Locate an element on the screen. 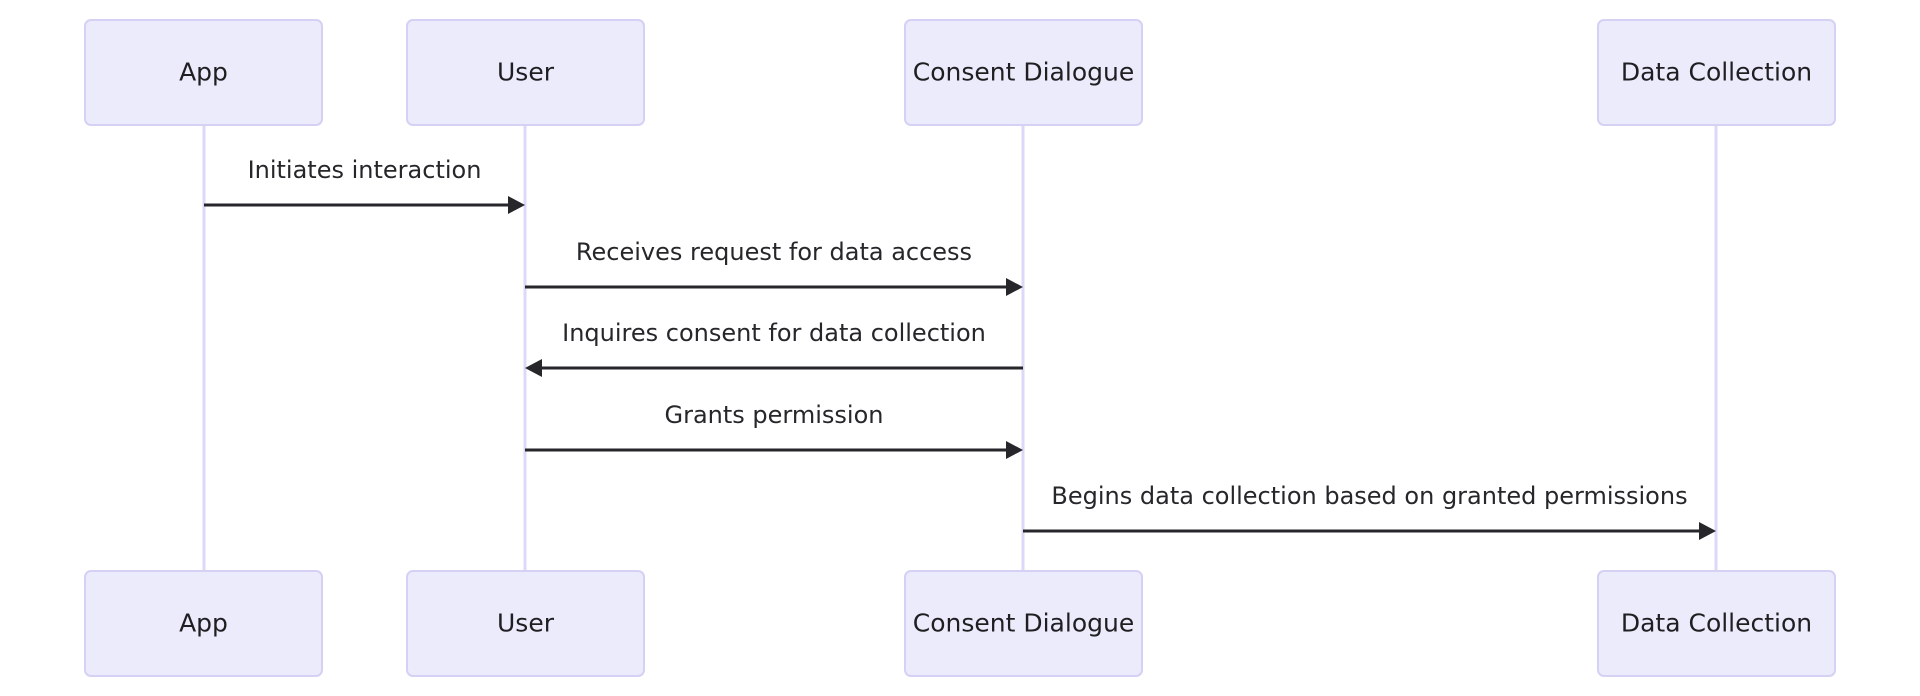 The width and height of the screenshot is (1920, 696). participant-footer-user: User is located at coordinates (525, 623).